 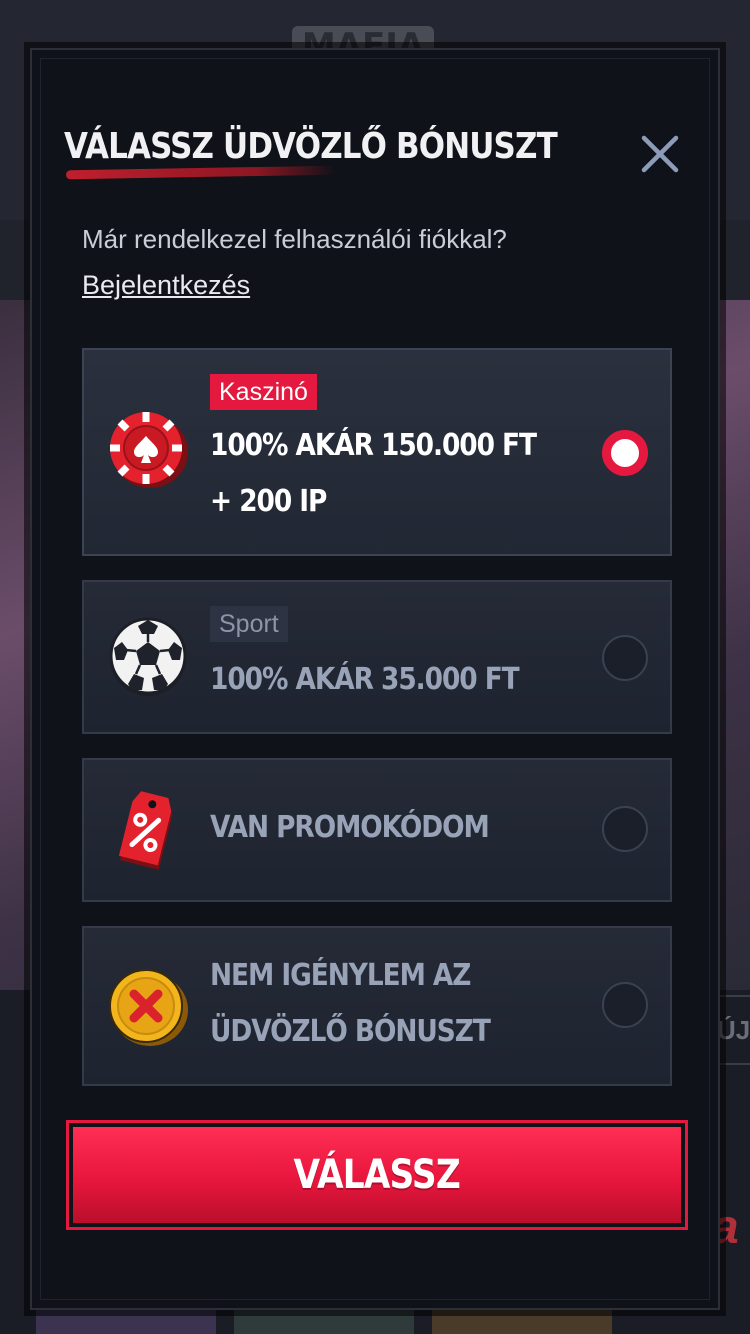 I want to click on bonus-option-sport: Sport 100% AKÁR 35.000 FT, so click(x=377, y=657).